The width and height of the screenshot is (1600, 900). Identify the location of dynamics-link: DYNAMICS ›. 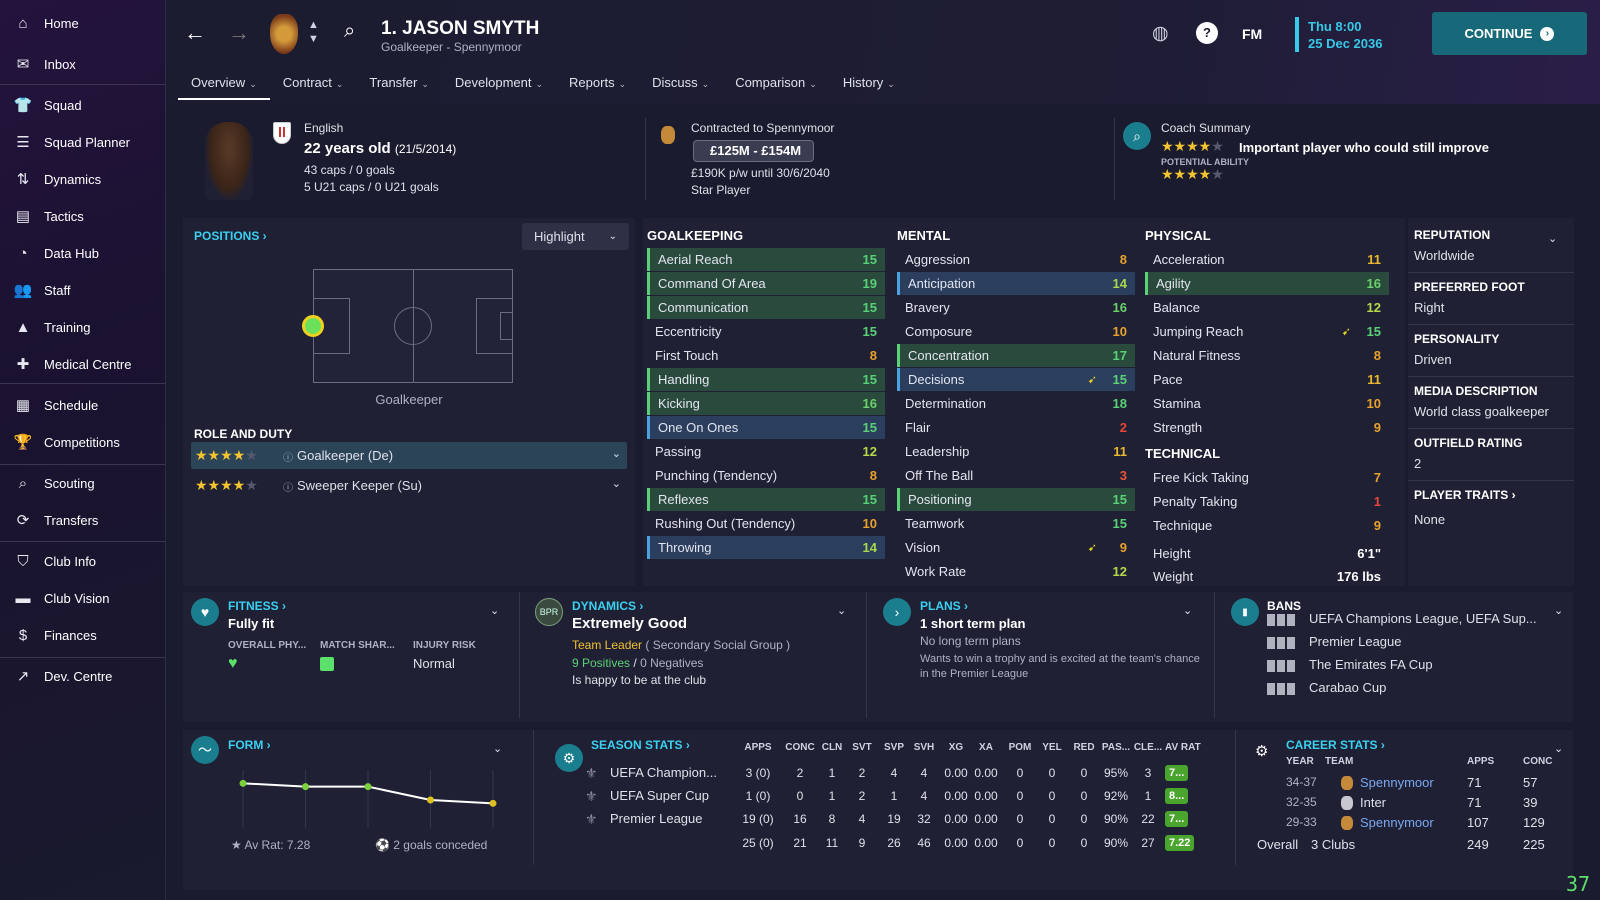
(607, 606).